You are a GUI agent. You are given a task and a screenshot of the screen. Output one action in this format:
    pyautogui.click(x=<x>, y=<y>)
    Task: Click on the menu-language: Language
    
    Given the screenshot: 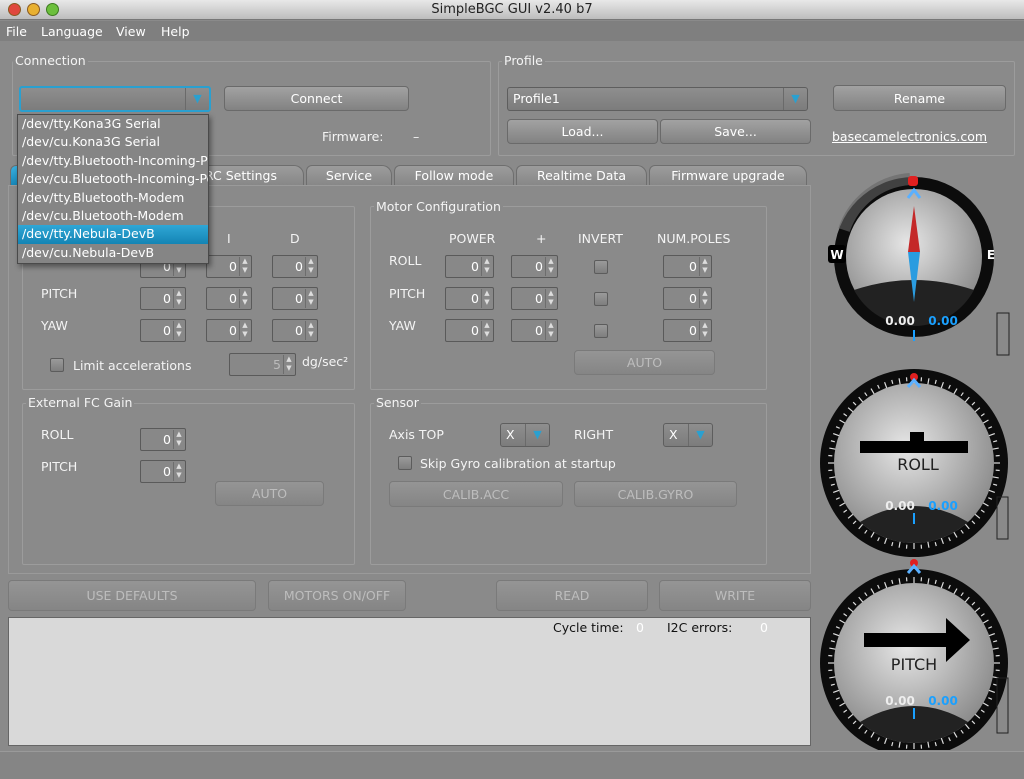 What is the action you would take?
    pyautogui.click(x=72, y=31)
    